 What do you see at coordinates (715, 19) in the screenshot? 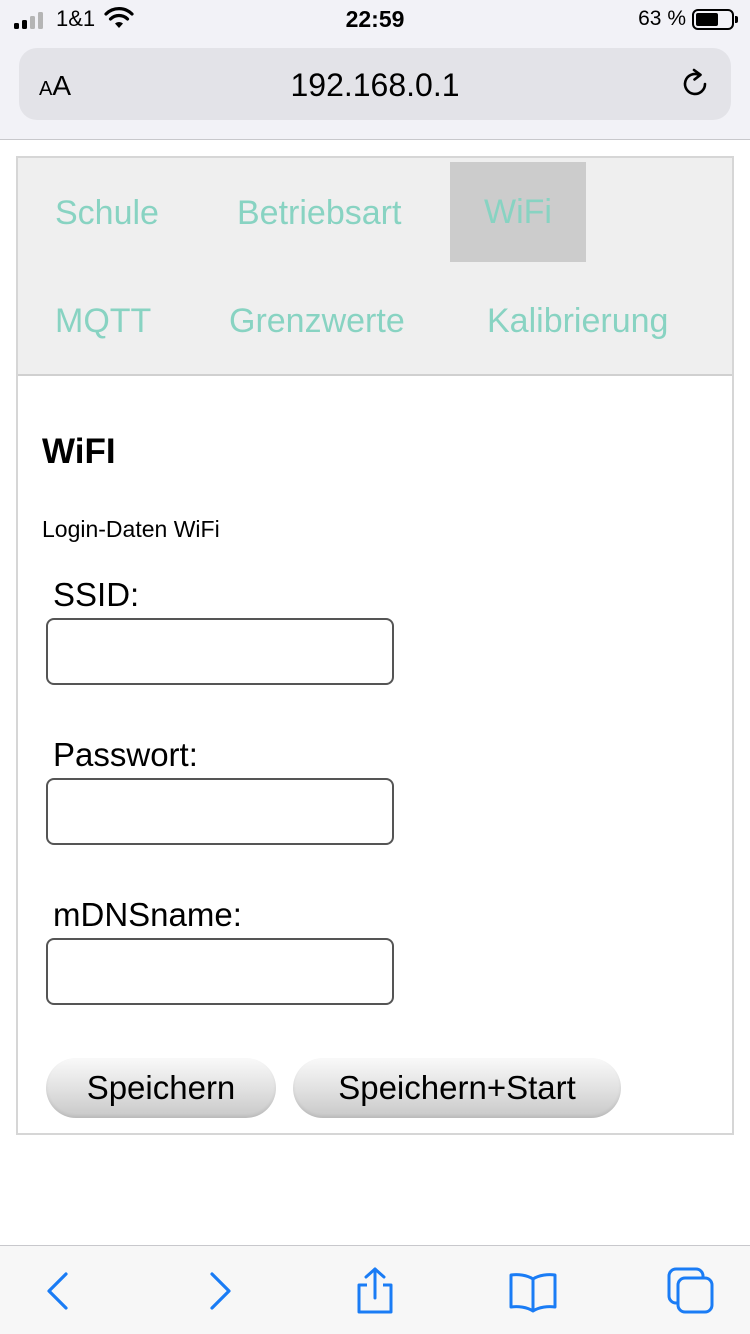
I see `battery-icon` at bounding box center [715, 19].